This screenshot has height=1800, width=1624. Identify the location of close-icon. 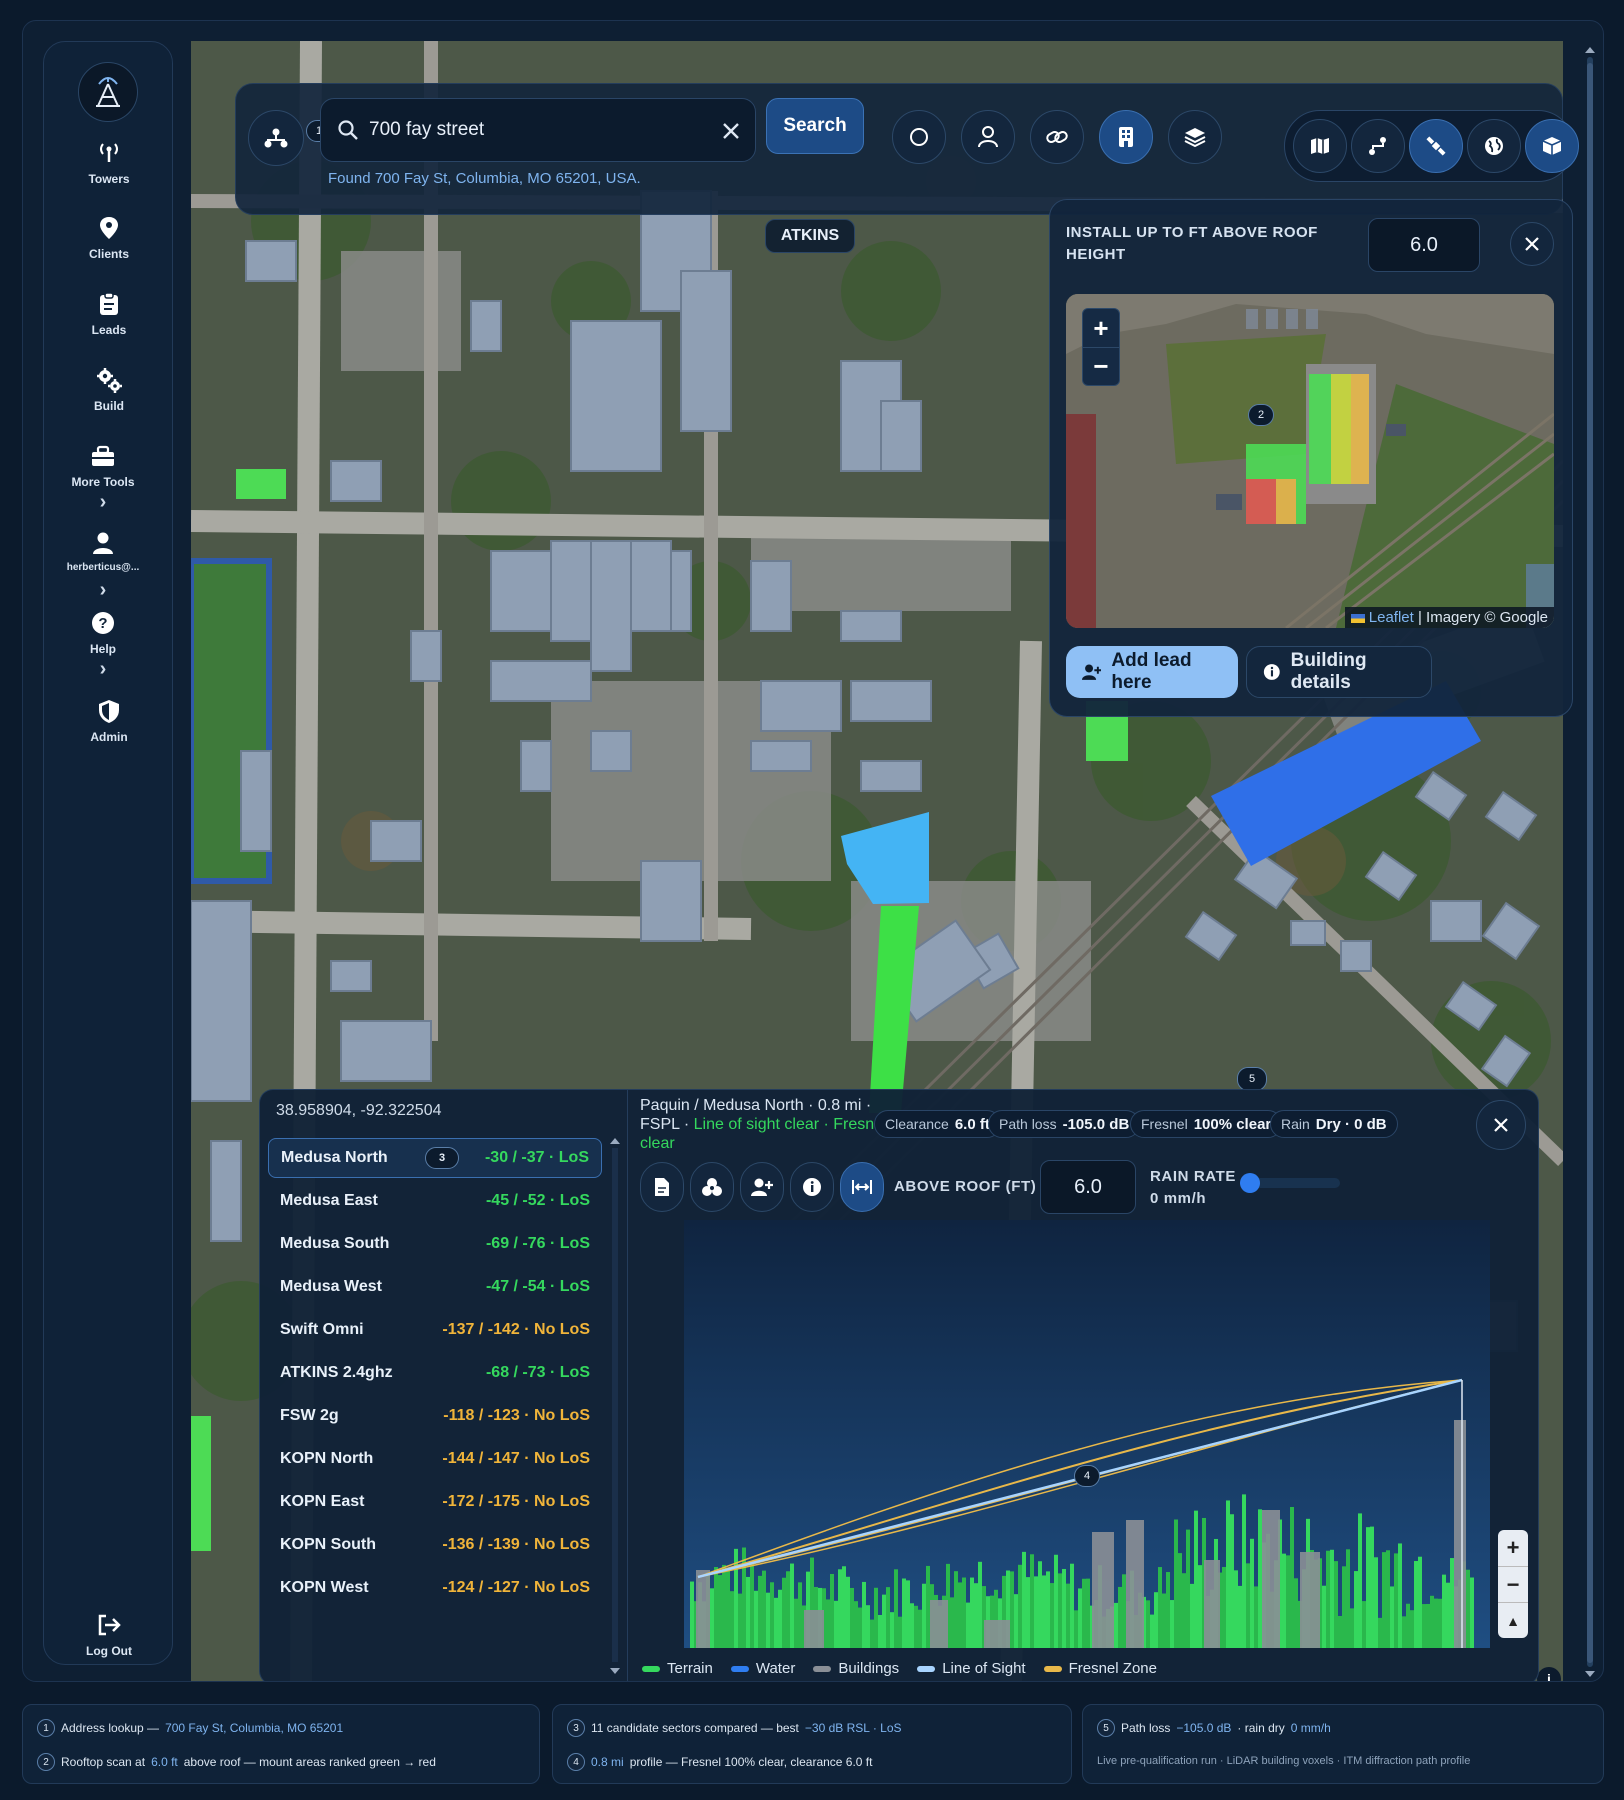
(1532, 244).